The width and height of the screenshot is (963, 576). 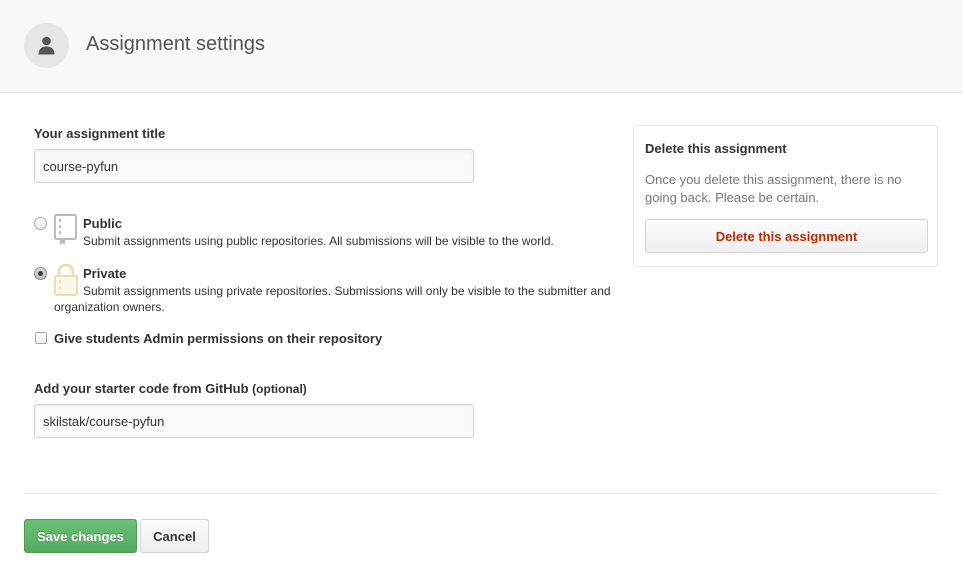 I want to click on starter-code-label-text: Add your starter code from GitHub, so click(x=141, y=388).